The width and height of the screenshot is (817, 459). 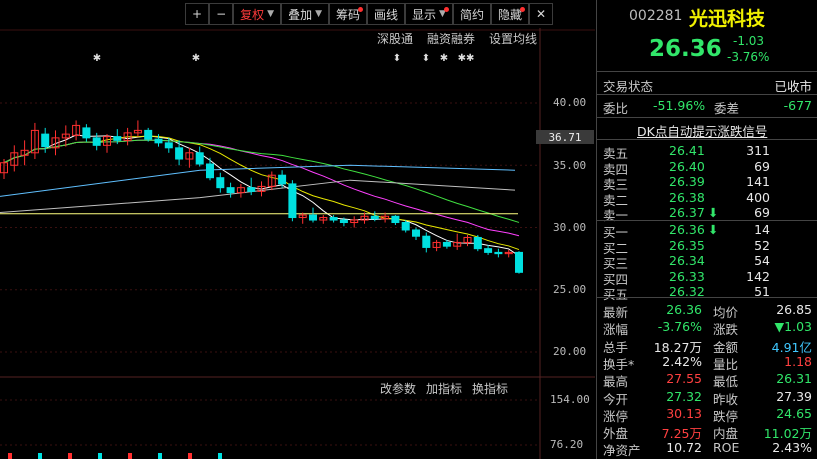 I want to click on toolbar-button: +, so click(x=197, y=14).